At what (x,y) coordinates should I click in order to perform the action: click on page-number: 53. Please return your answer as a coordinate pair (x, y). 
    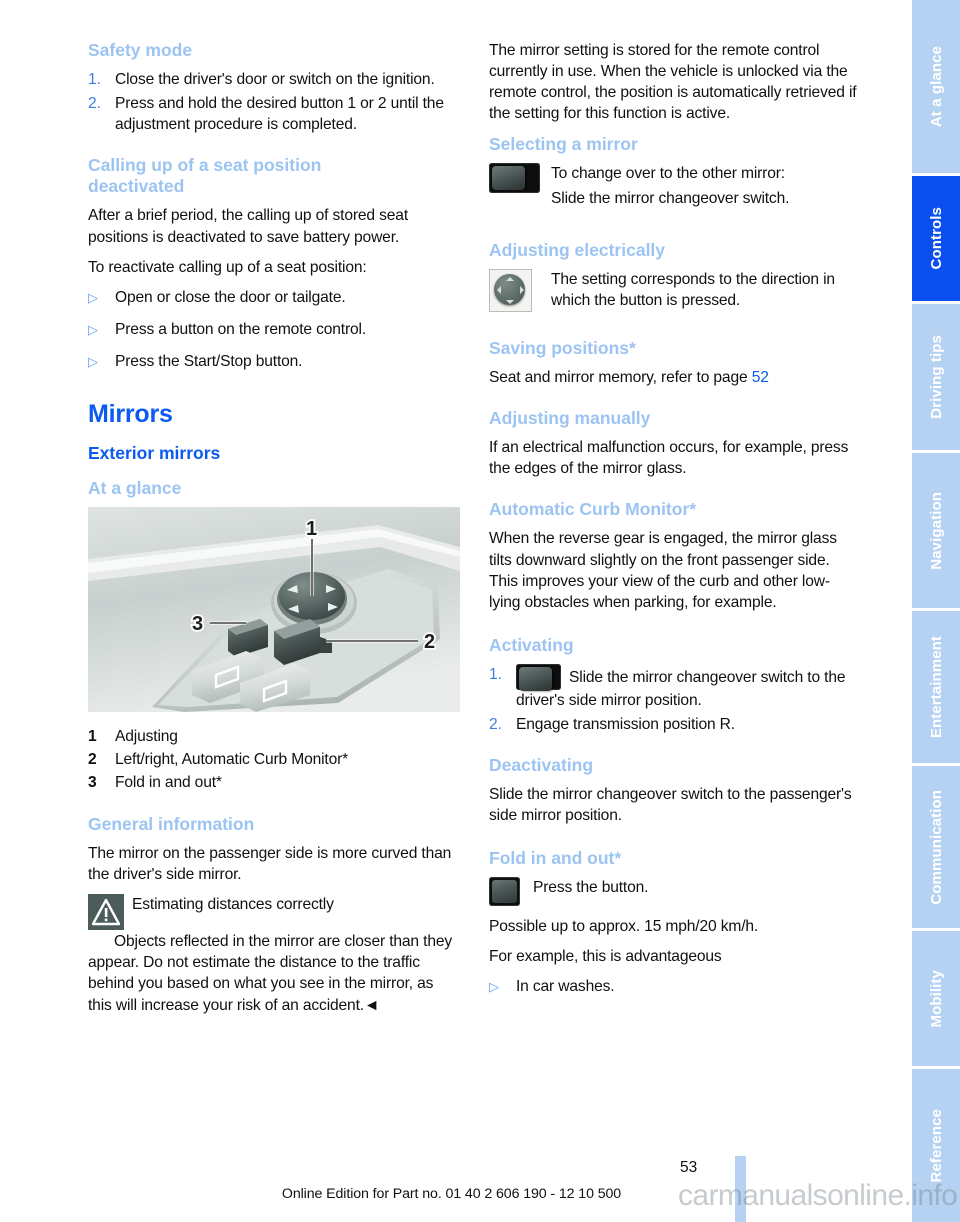
    Looking at the image, I should click on (689, 1167).